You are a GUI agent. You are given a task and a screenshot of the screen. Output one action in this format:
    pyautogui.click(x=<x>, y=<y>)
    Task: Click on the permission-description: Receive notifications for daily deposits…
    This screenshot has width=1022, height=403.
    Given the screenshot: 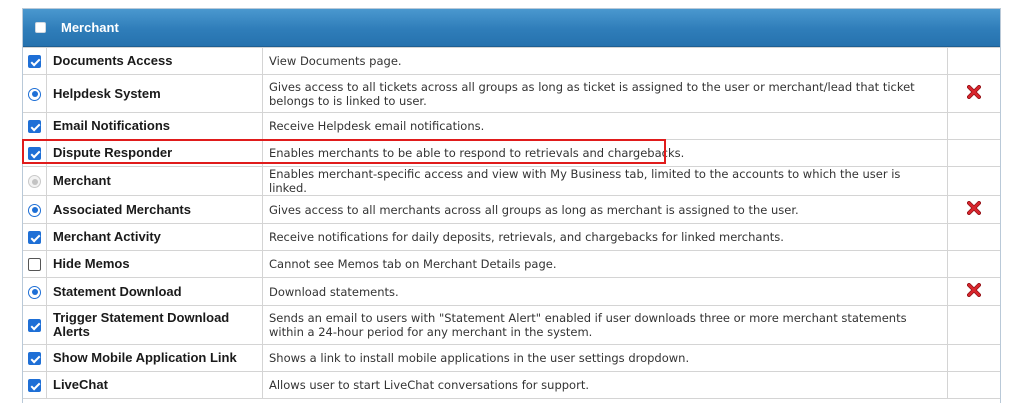 What is the action you would take?
    pyautogui.click(x=605, y=237)
    